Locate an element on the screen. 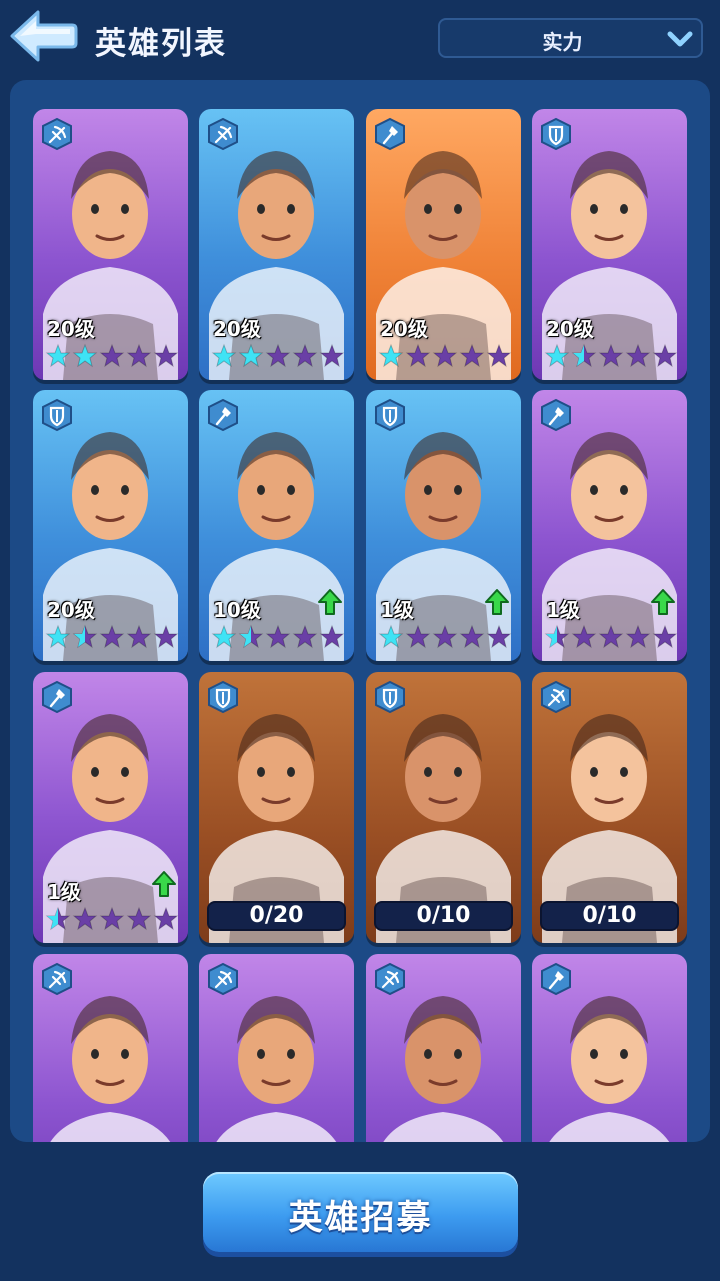 Image resolution: width=720 pixels, height=1281 pixels. sort-selected-value: 实力 is located at coordinates (562, 42).